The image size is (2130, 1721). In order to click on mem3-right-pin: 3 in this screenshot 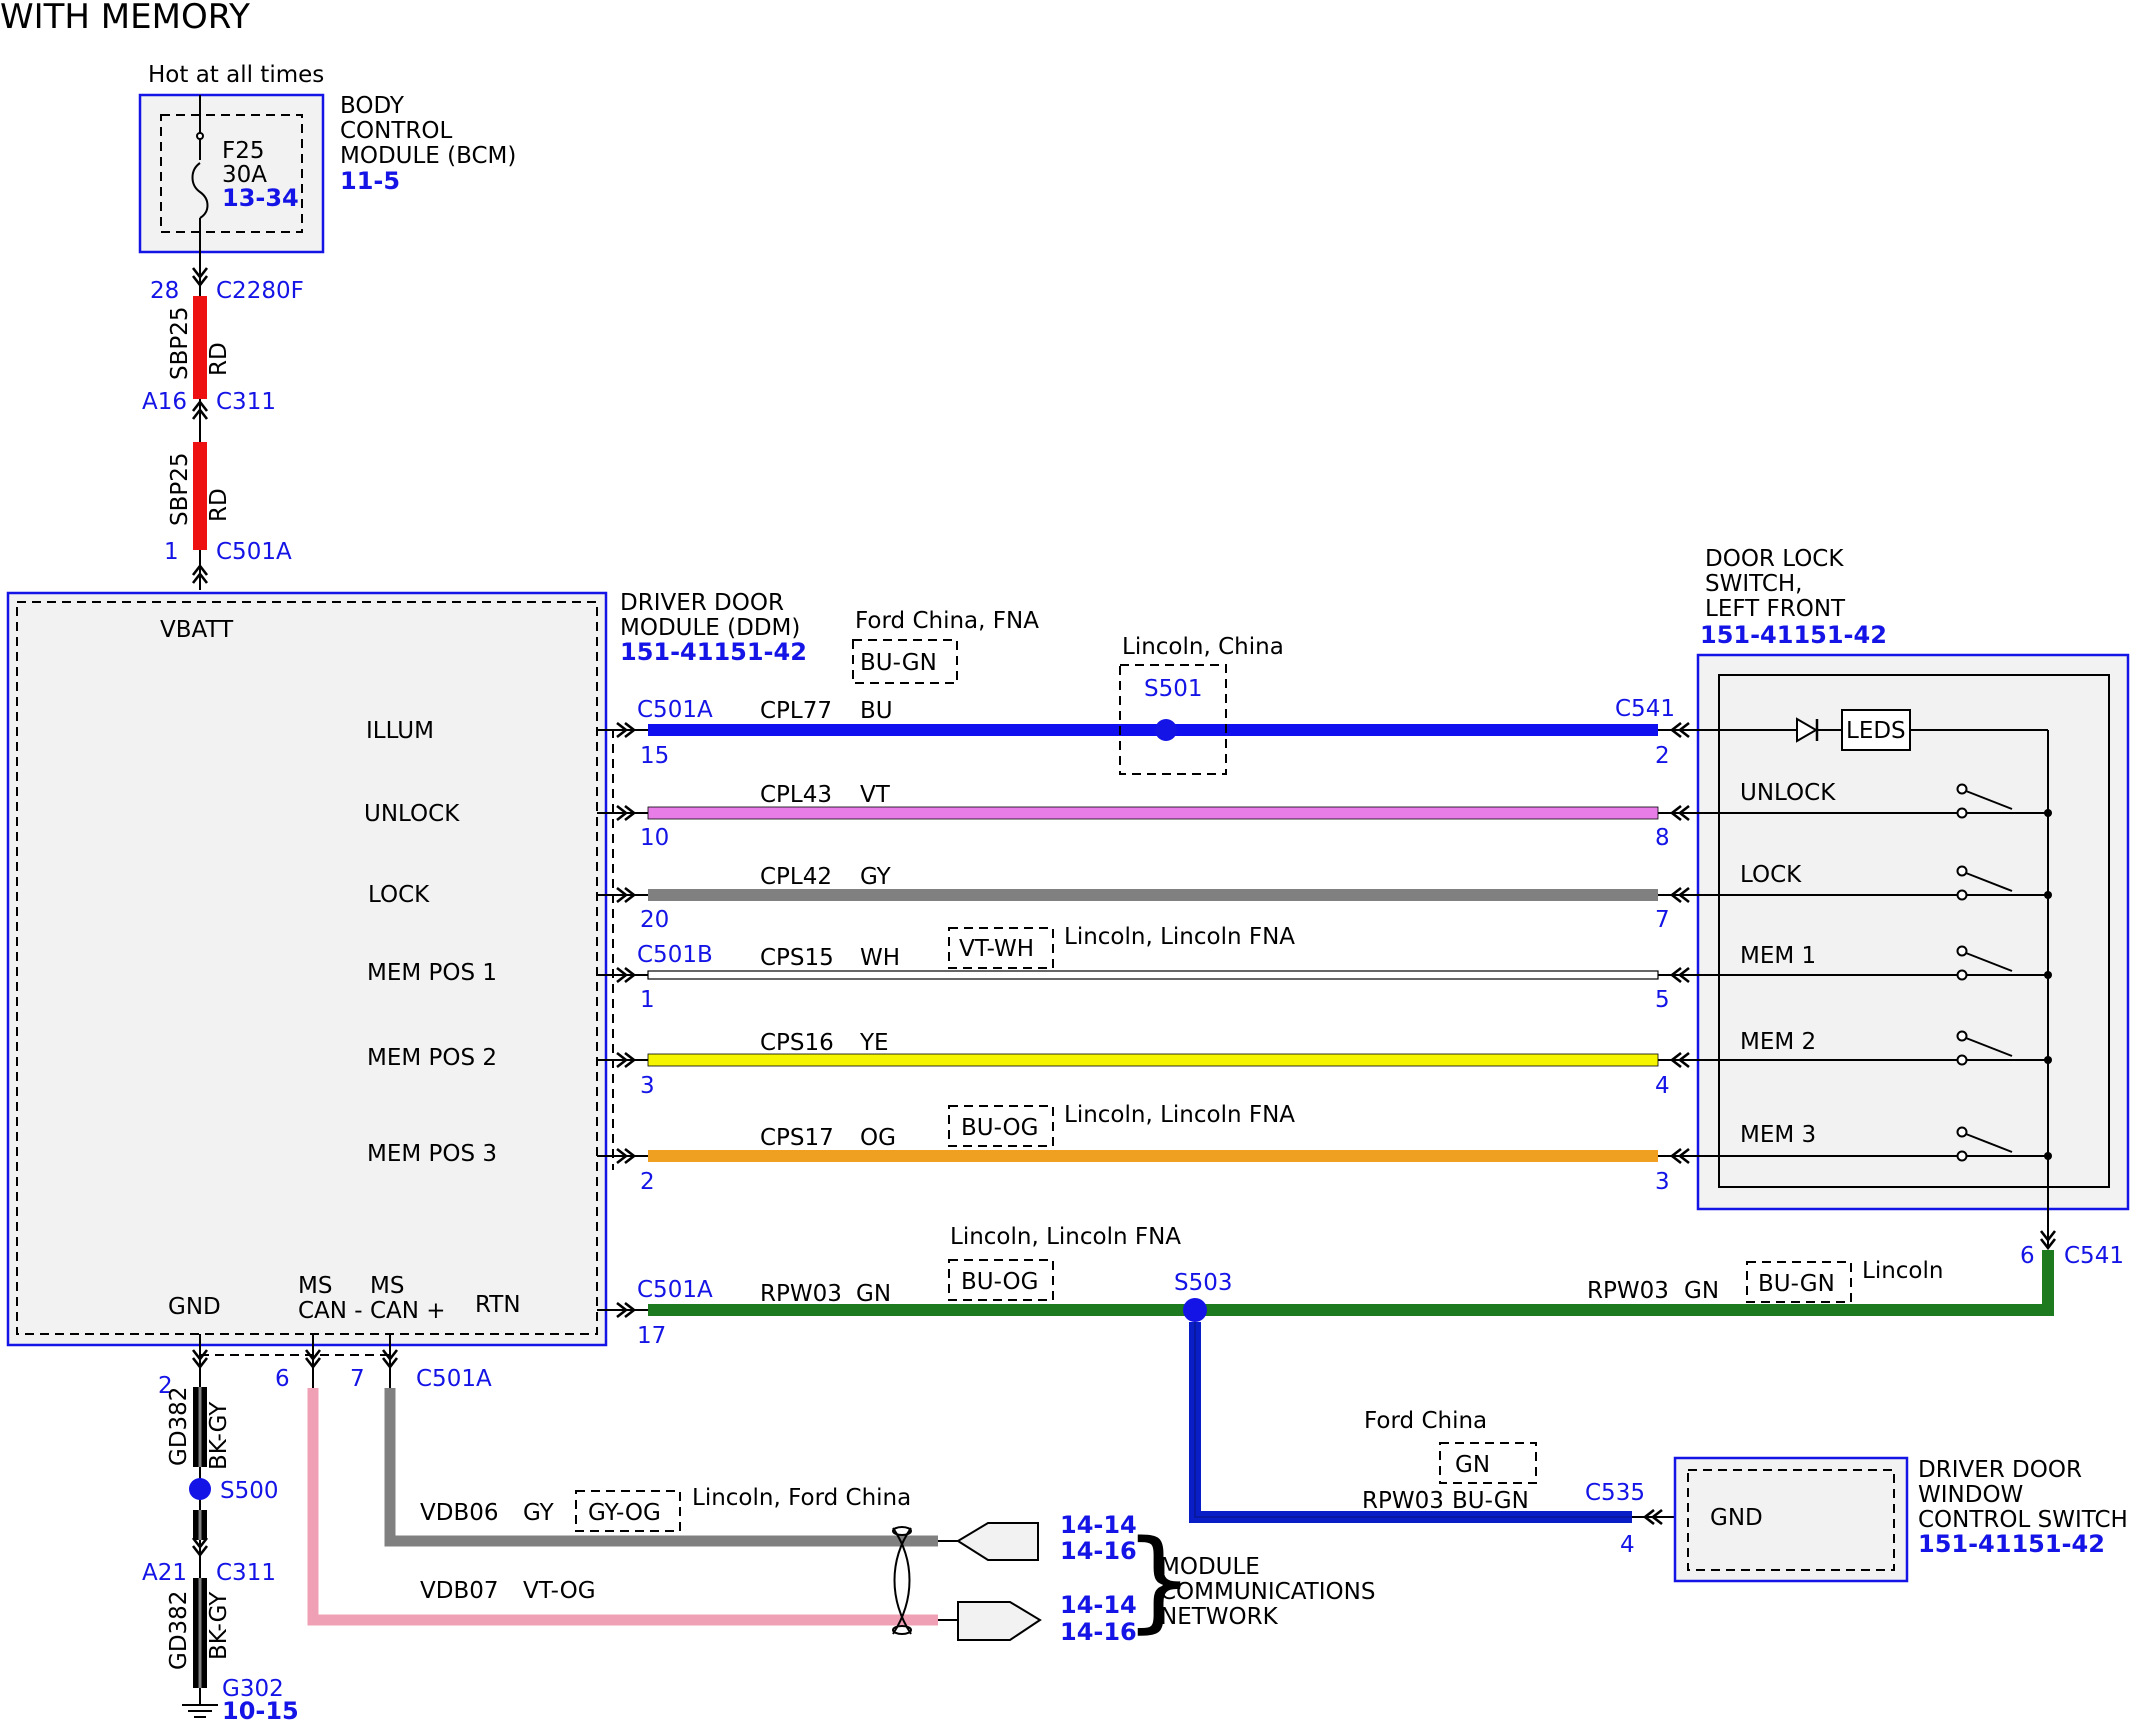, I will do `click(1662, 1182)`.